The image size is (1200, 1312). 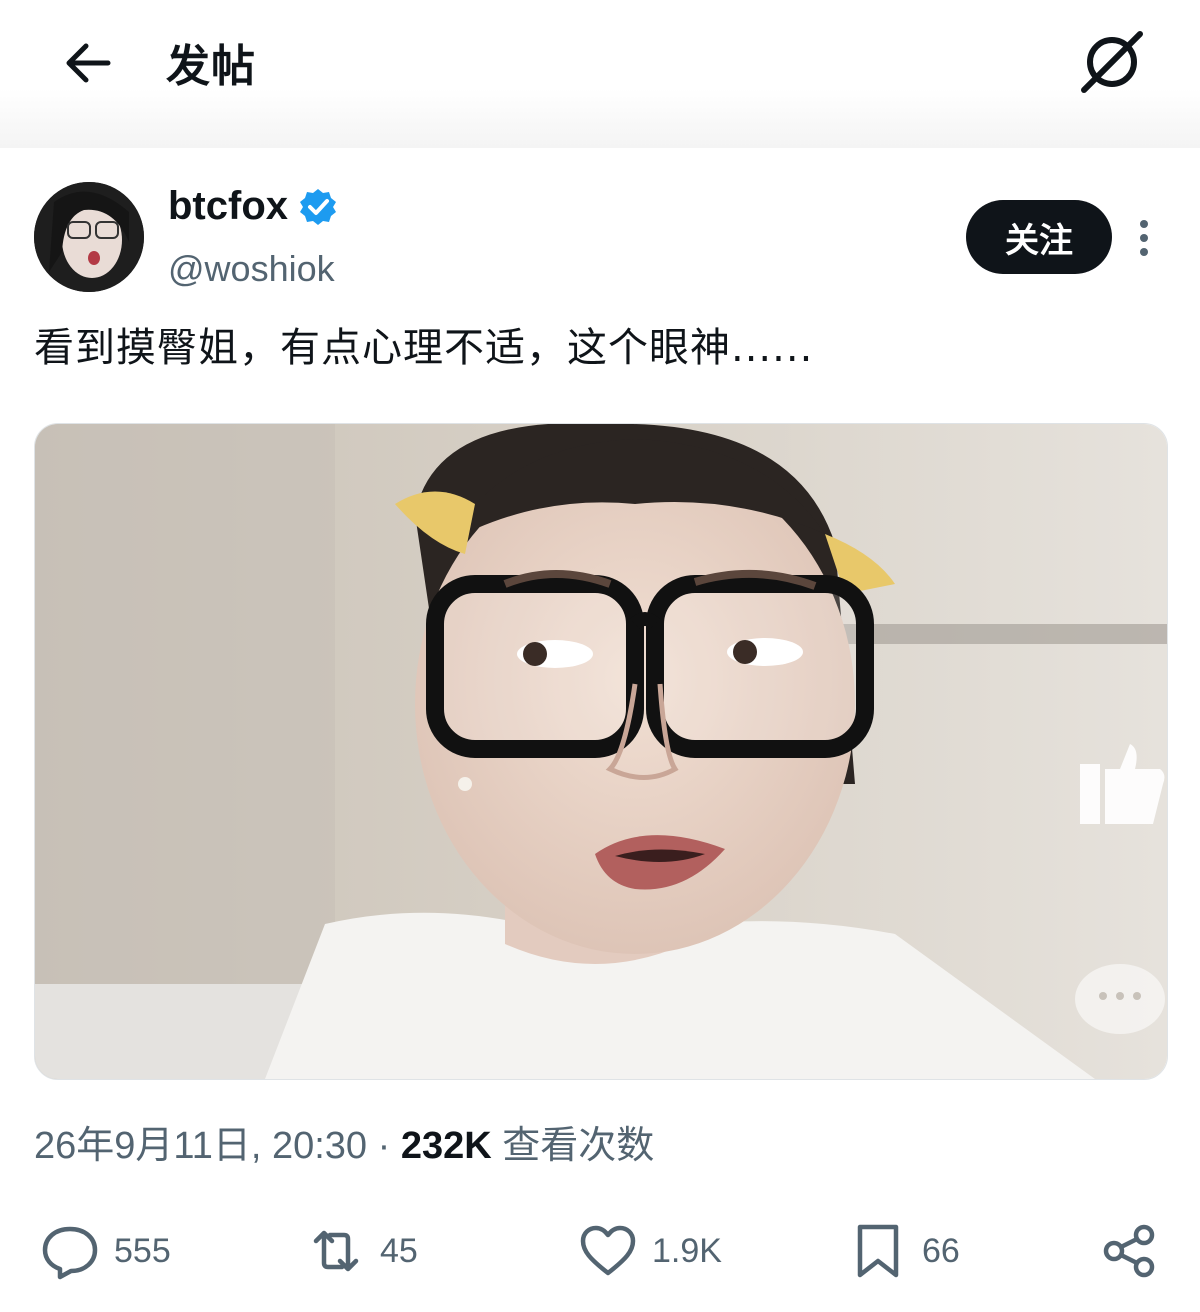 I want to click on reply-count: 555, so click(x=142, y=1250).